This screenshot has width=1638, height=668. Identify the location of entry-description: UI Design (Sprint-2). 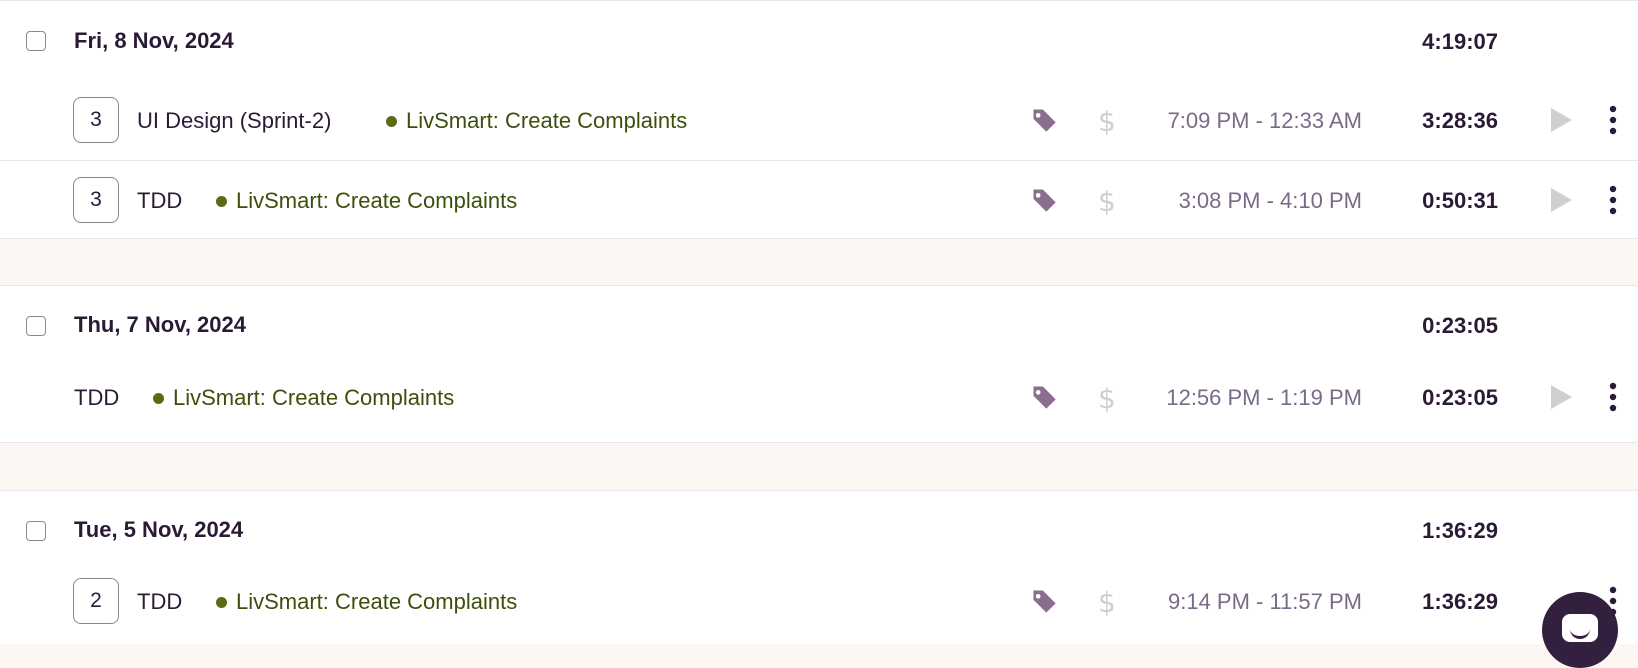
(234, 121).